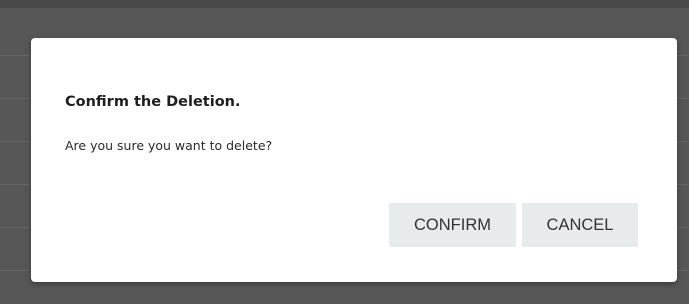 The image size is (689, 304). What do you see at coordinates (580, 225) in the screenshot?
I see `cancel-button: CANCEL` at bounding box center [580, 225].